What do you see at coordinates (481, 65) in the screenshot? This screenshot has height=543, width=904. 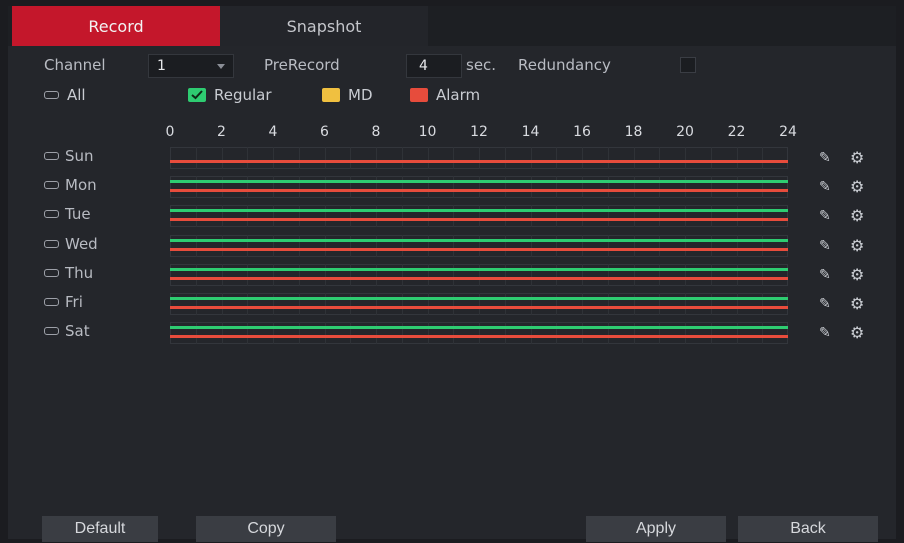 I see `sec-label: sec.` at bounding box center [481, 65].